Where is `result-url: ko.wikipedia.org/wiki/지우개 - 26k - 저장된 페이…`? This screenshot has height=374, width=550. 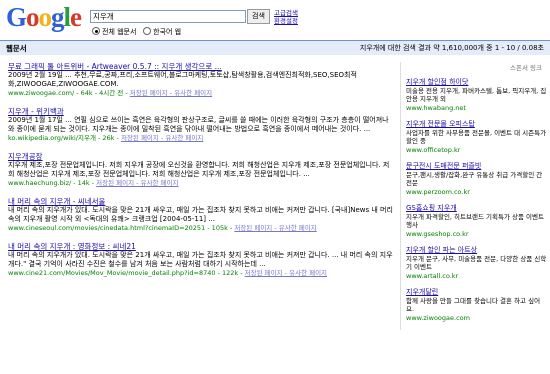 result-url: ko.wikipedia.org/wiki/지우개 - 26k - 저장된 페이… is located at coordinates (200, 138).